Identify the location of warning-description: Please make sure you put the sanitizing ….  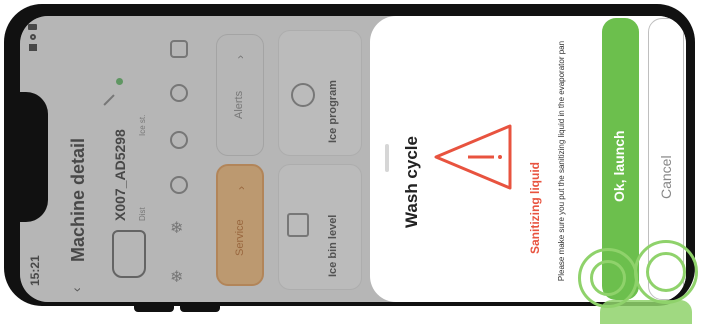
(561, 161).